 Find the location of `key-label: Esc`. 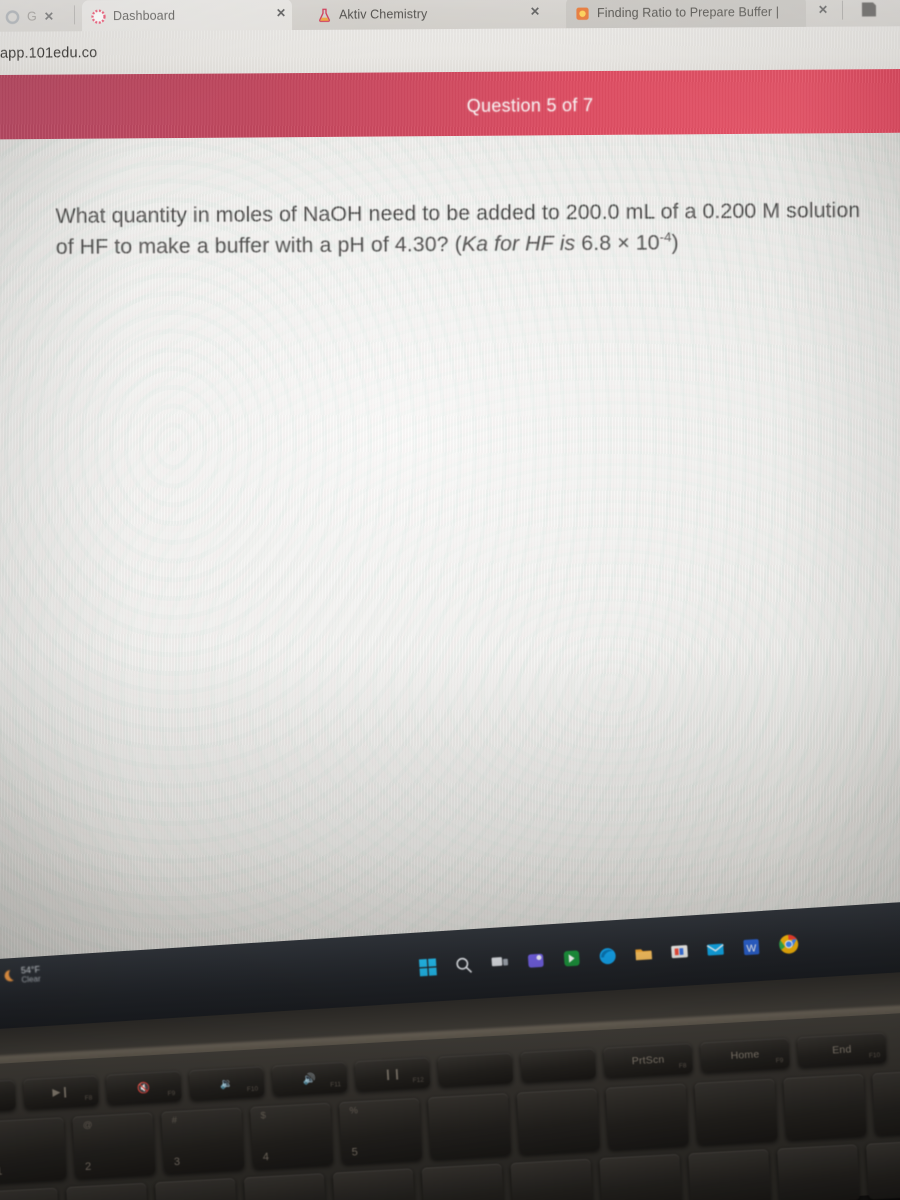

key-label: Esc is located at coordinates (7, 1097).